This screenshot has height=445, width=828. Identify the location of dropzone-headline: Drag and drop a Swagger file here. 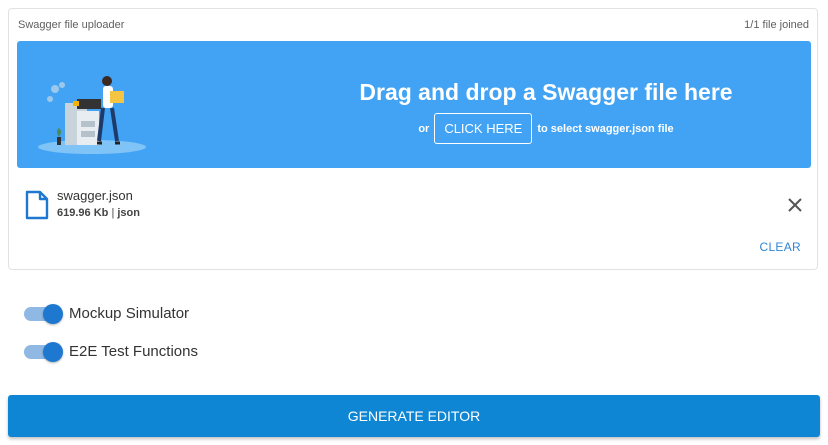
(546, 92).